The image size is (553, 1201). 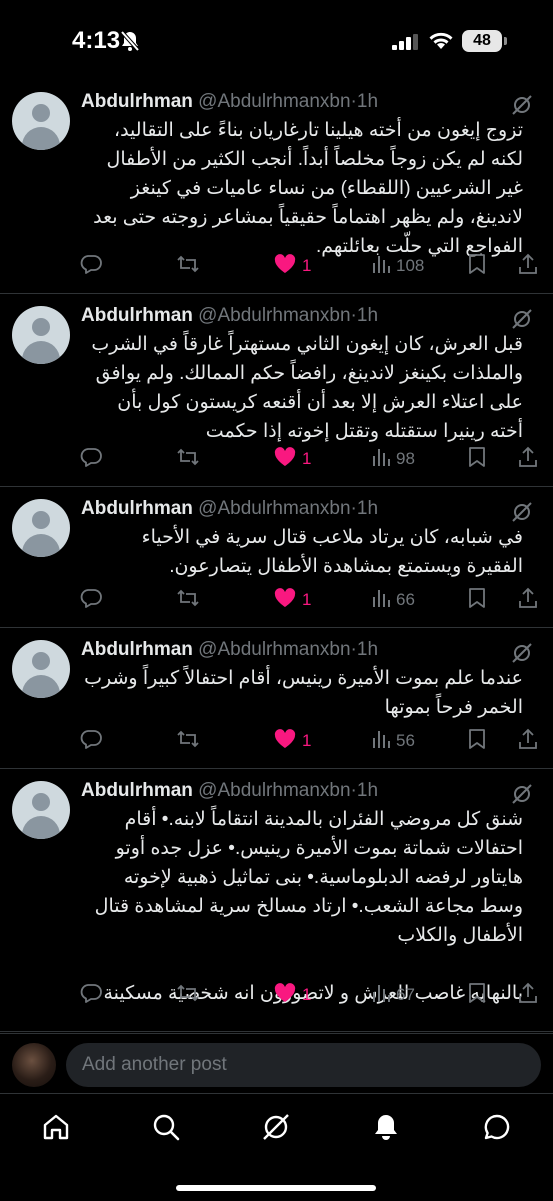 What do you see at coordinates (276, 1127) in the screenshot?
I see `grok-tab-icon` at bounding box center [276, 1127].